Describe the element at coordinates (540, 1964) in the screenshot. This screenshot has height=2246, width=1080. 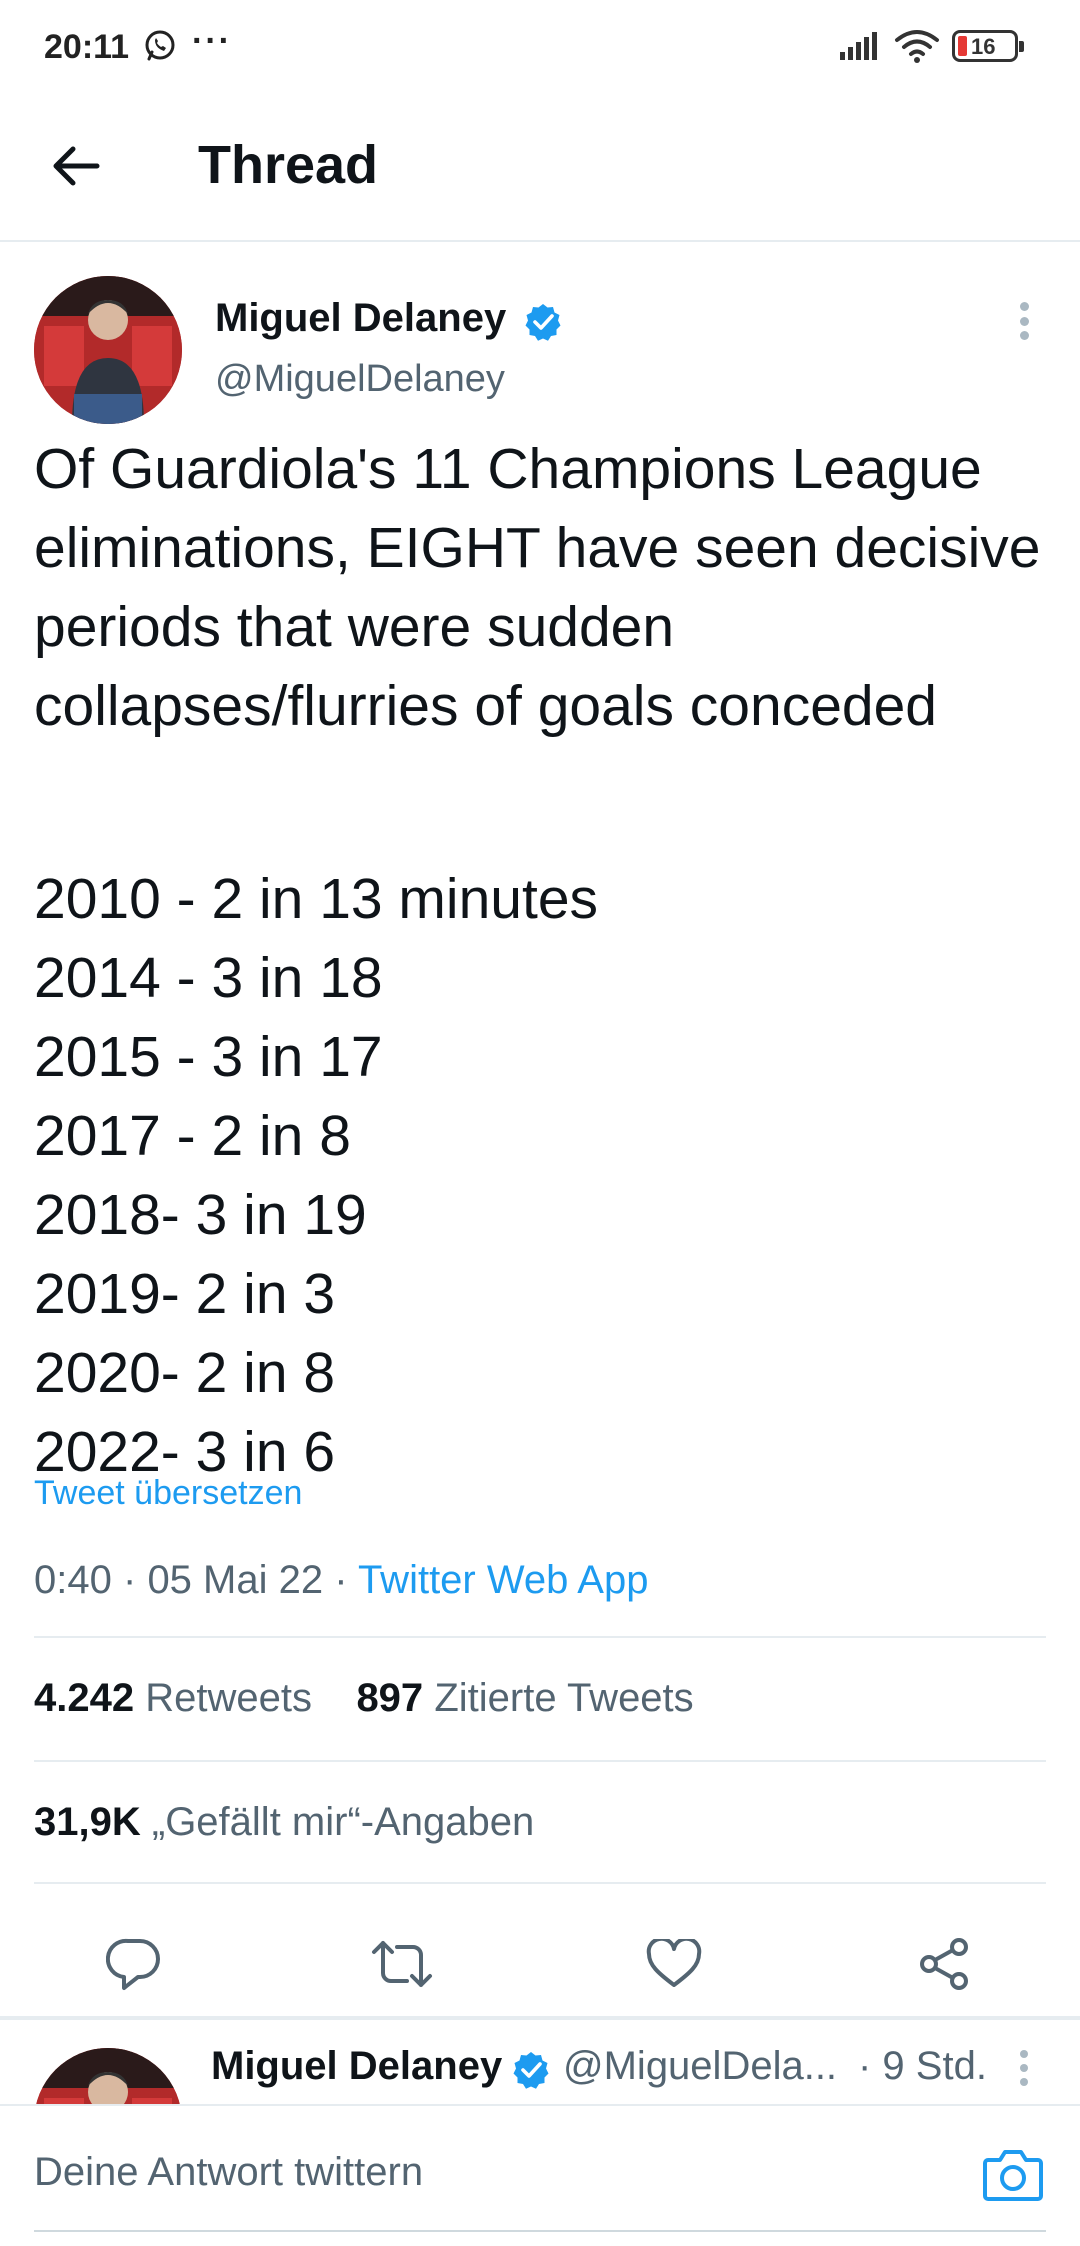
I see `tweet-actions-bar` at that location.